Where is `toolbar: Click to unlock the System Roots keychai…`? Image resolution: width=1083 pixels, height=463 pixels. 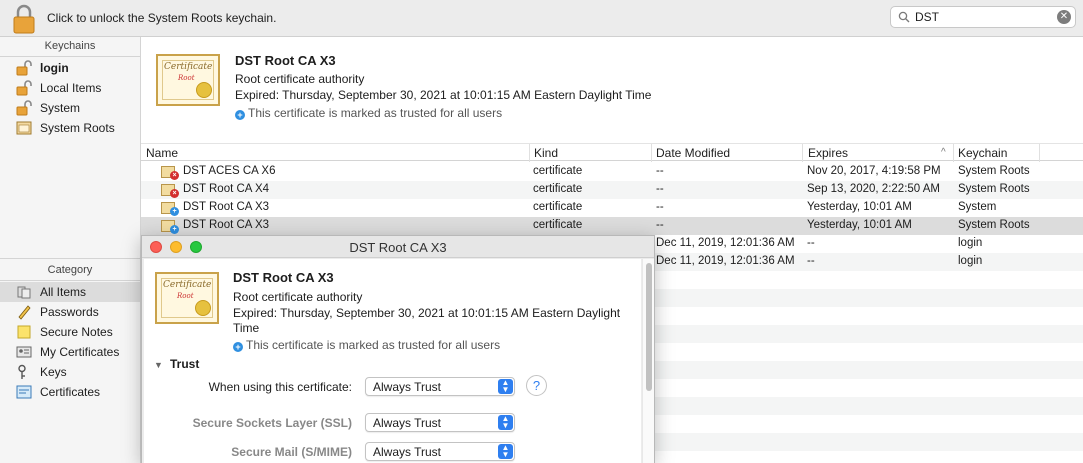
toolbar: Click to unlock the System Roots keychai… is located at coordinates (541, 18).